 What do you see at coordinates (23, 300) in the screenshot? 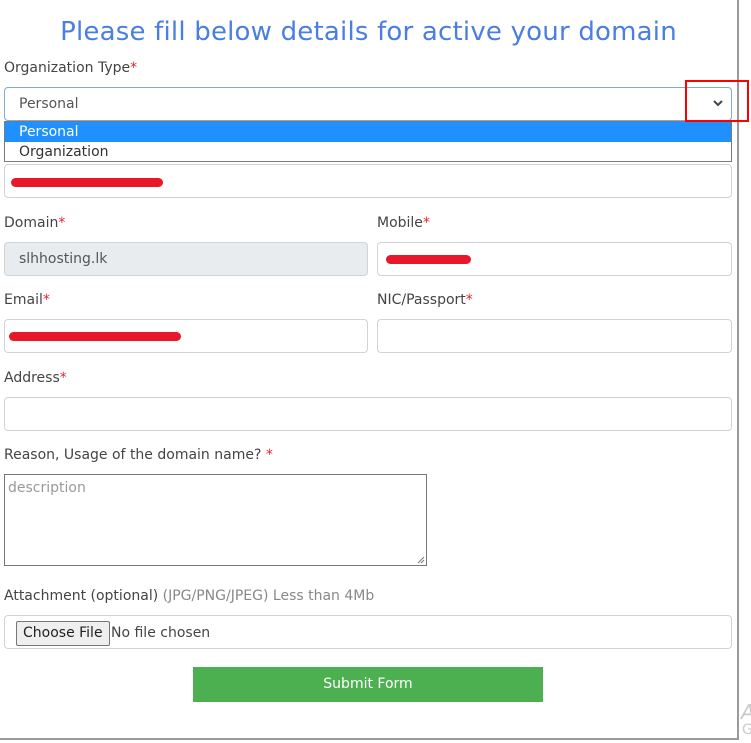
I see `email-label-text: Email` at bounding box center [23, 300].